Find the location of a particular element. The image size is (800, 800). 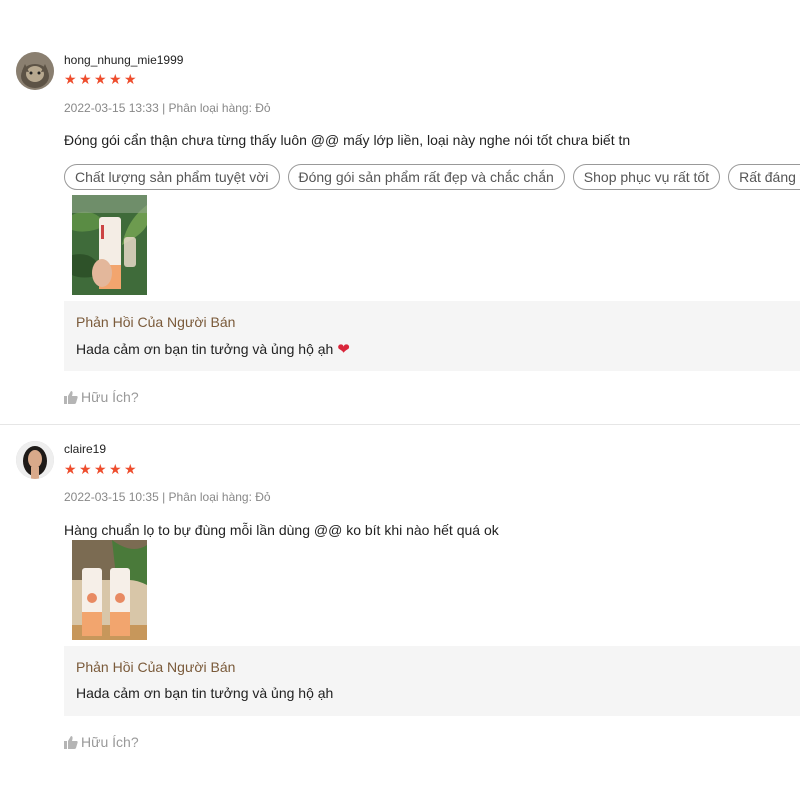

review-tag: Đóng gói sản phẩm rất đẹp và chắc chắn is located at coordinates (426, 177).